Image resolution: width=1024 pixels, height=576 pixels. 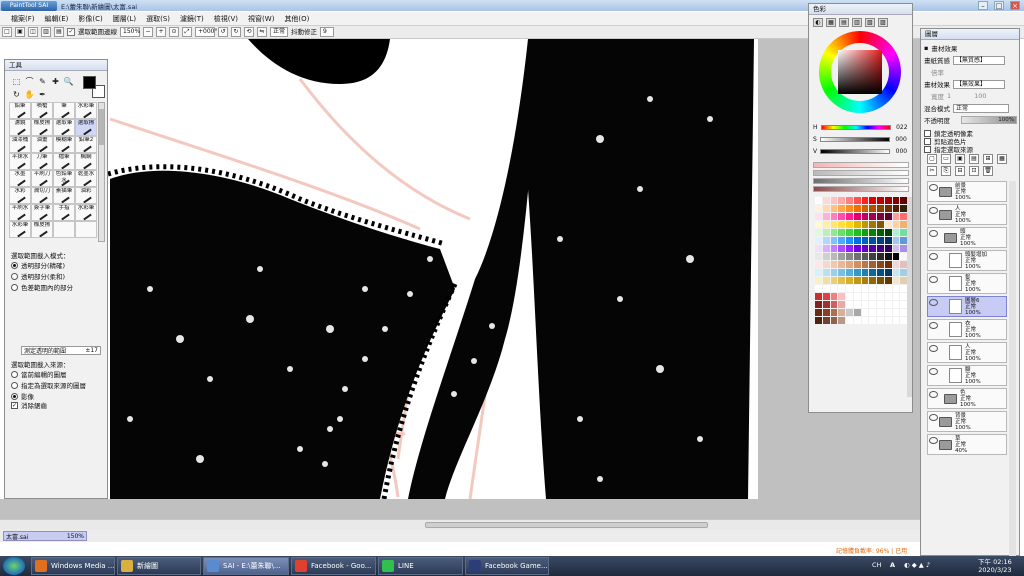 I want to click on layer-folder: 色正常 100%, so click(x=967, y=398).